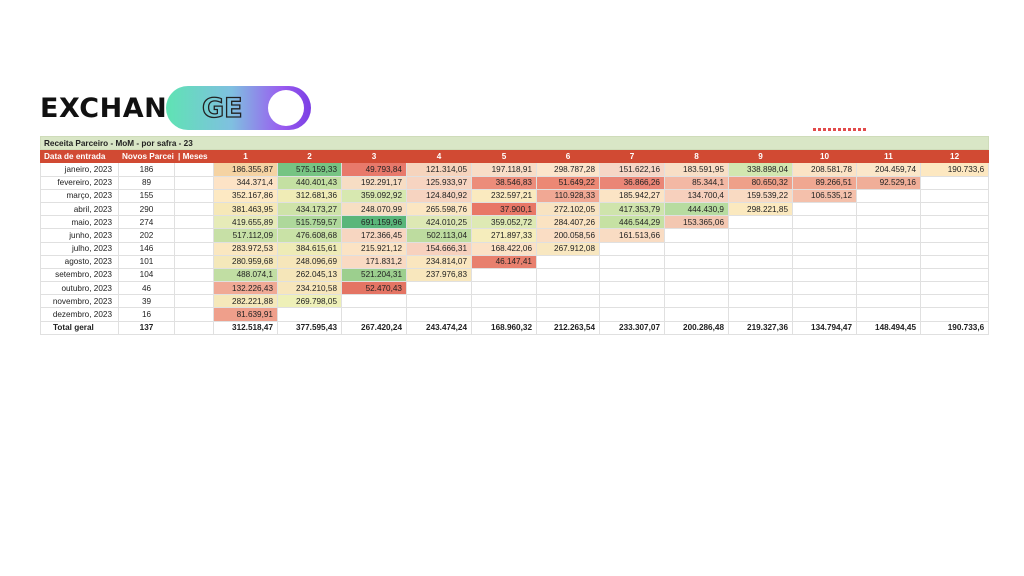 This screenshot has width=1024, height=576. I want to click on value-cell: 419.655,89, so click(245, 222).